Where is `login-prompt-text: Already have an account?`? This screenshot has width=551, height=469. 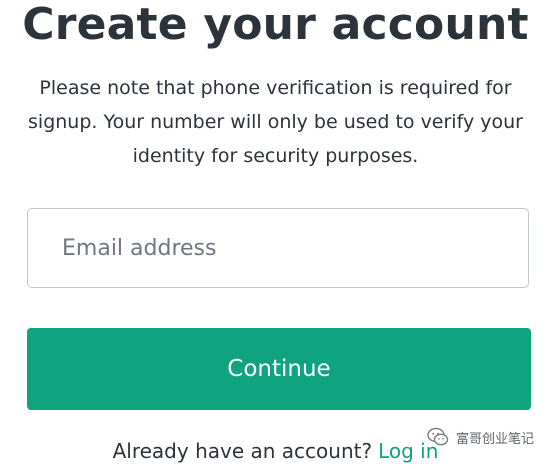
login-prompt-text: Already have an account? is located at coordinates (242, 451).